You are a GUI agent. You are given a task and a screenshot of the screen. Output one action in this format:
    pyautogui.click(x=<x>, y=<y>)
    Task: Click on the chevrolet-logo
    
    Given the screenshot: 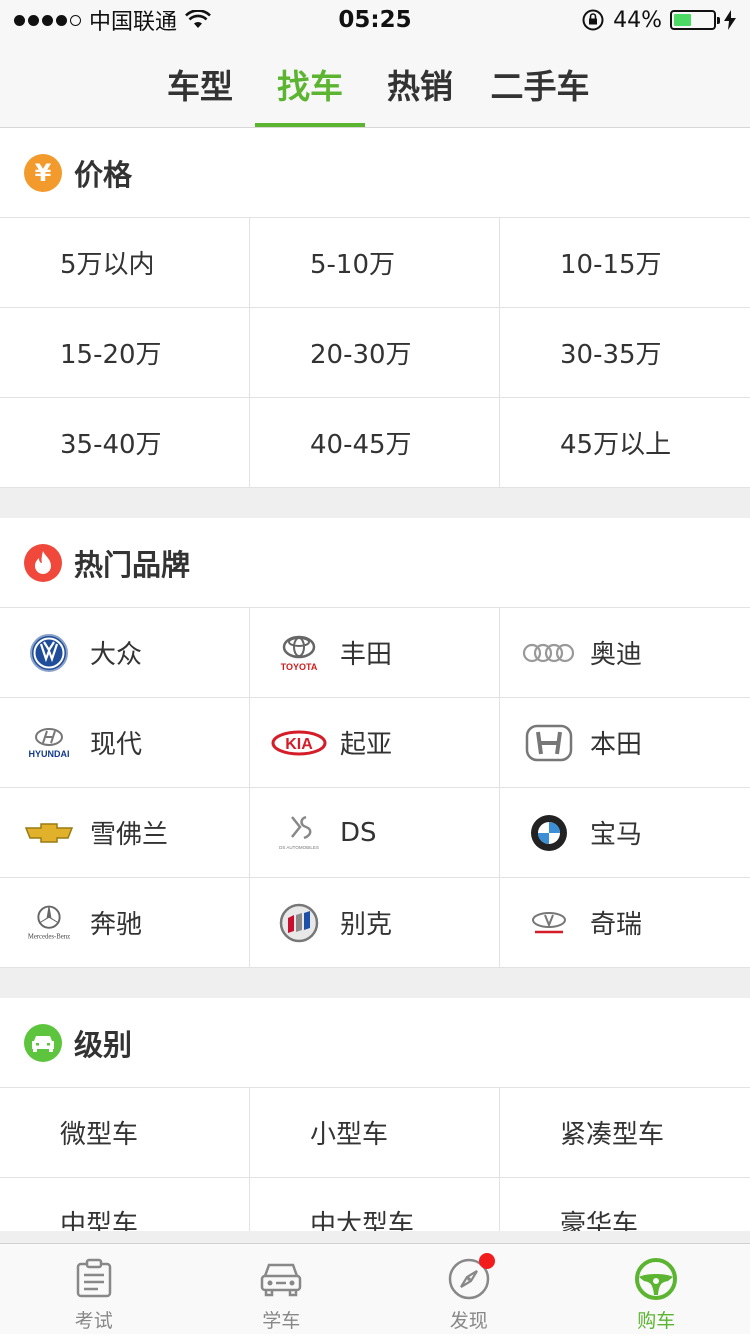 What is the action you would take?
    pyautogui.click(x=49, y=833)
    